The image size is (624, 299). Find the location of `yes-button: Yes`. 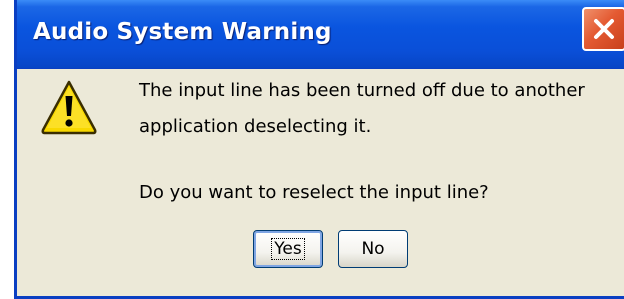

yes-button: Yes is located at coordinates (288, 249).